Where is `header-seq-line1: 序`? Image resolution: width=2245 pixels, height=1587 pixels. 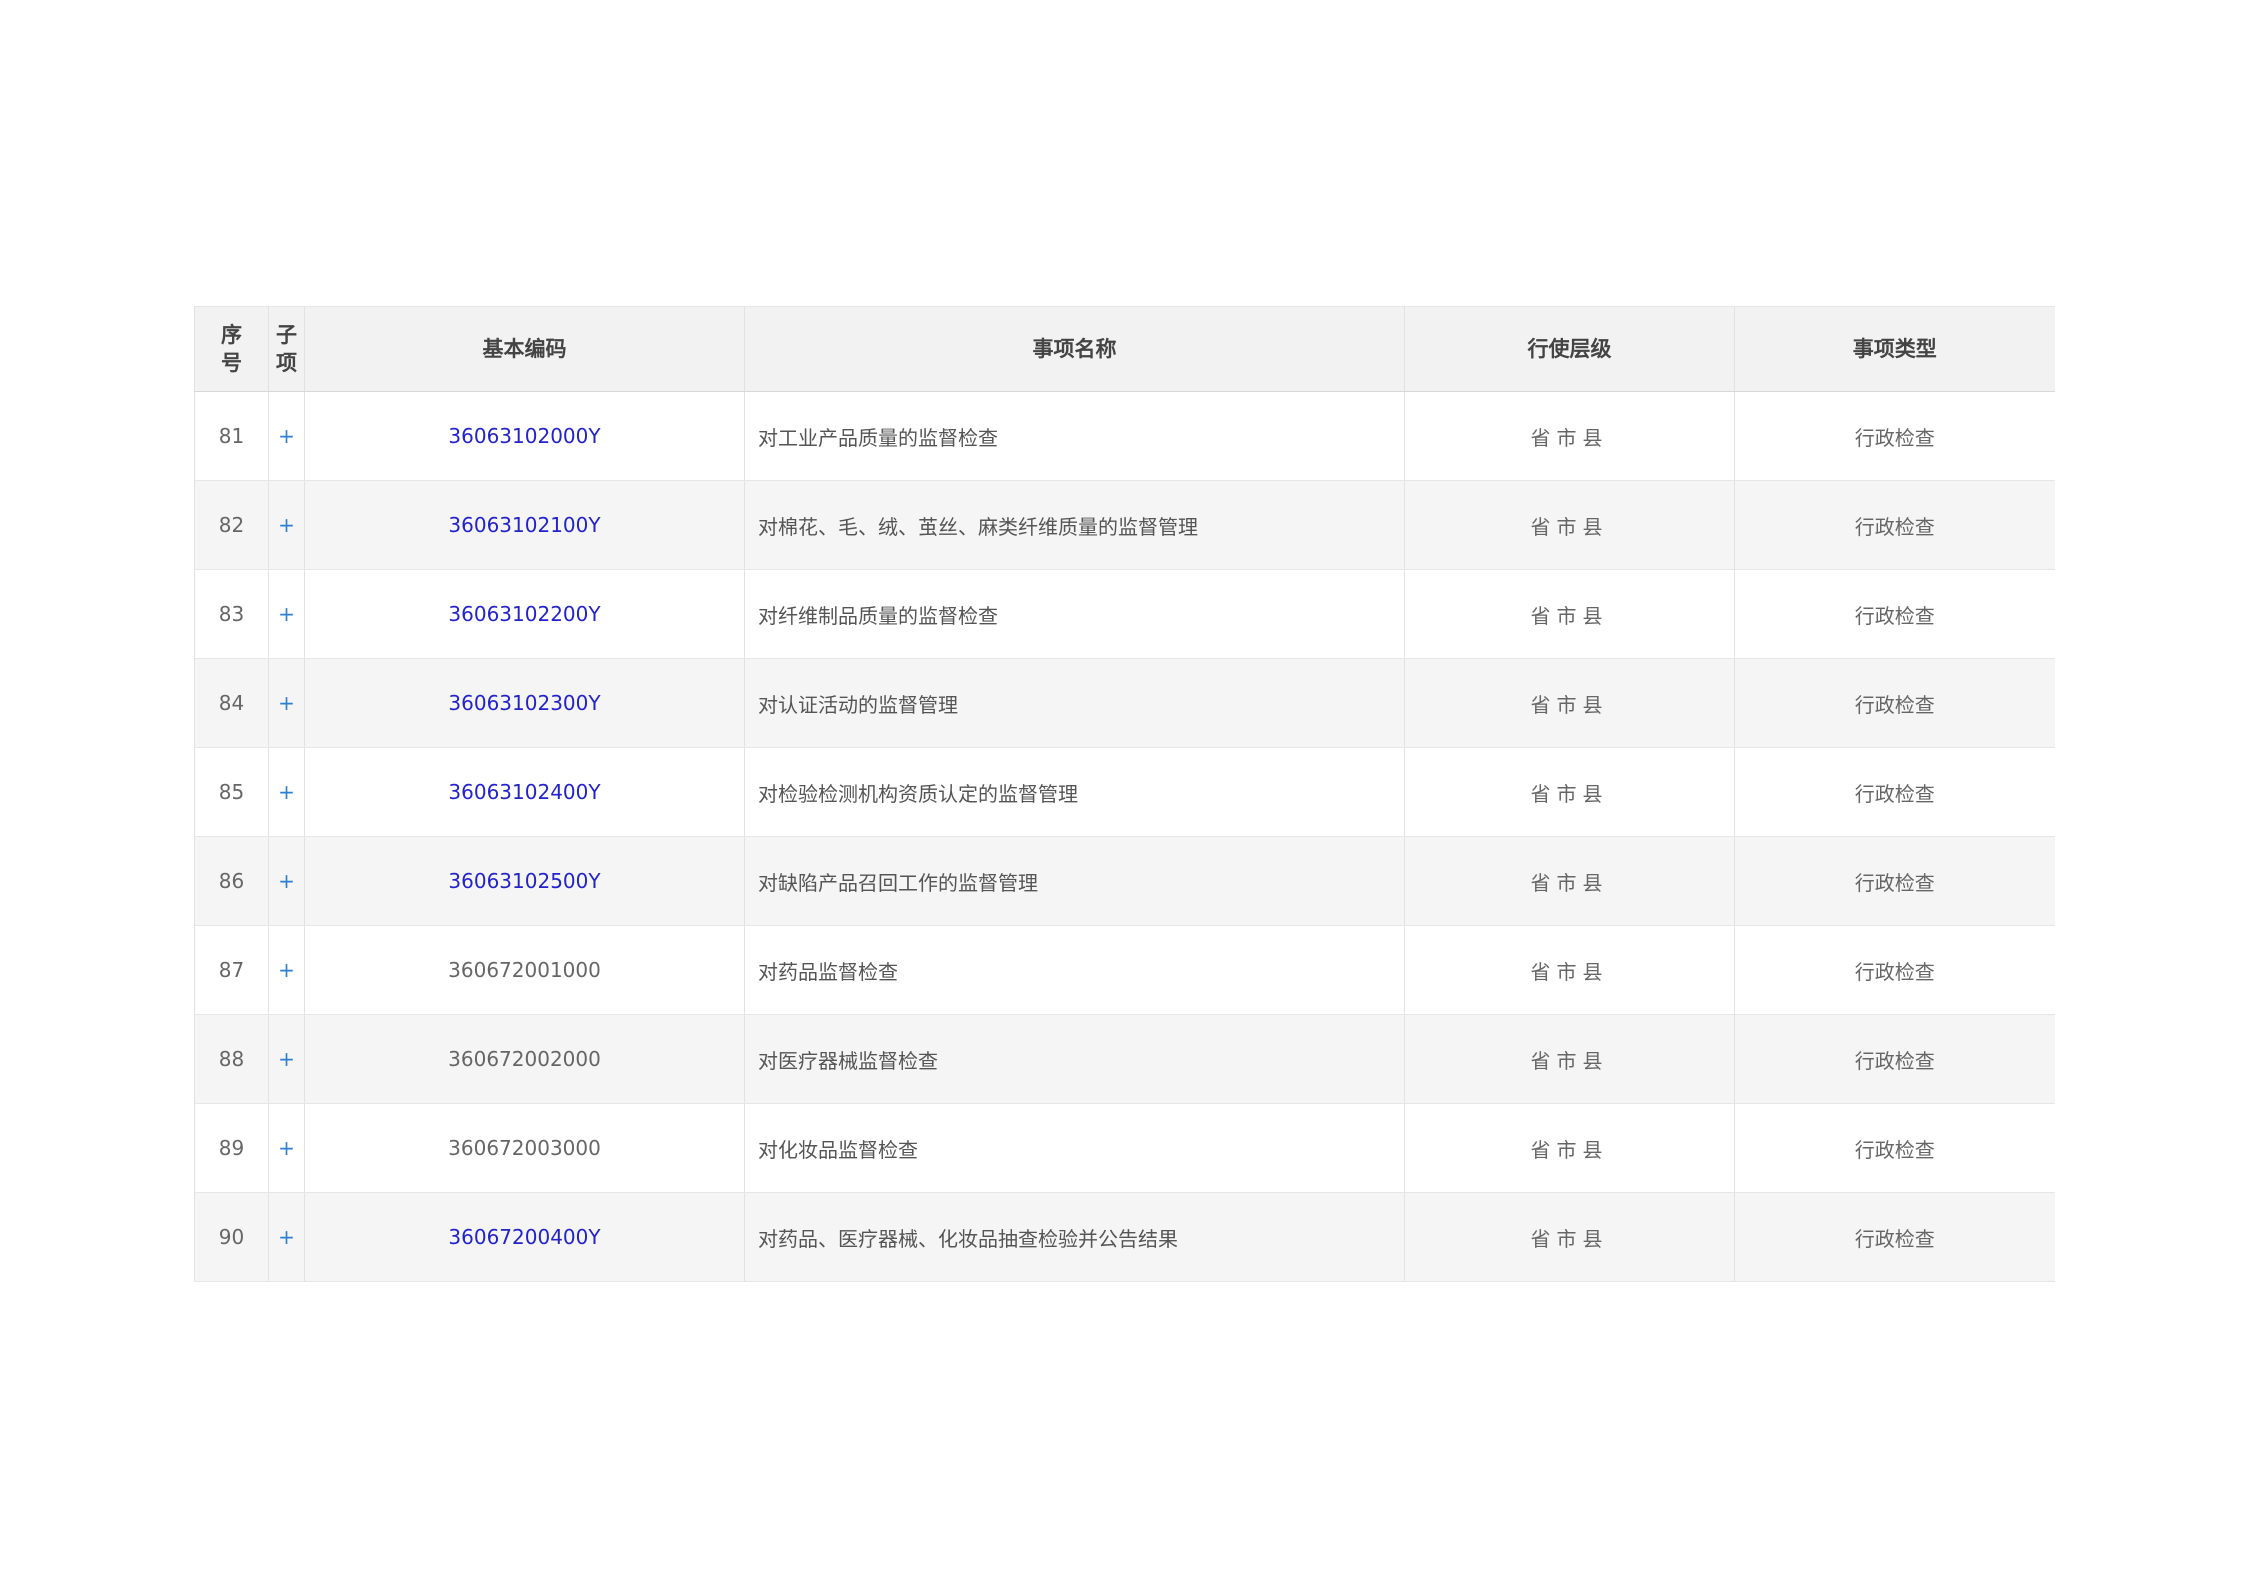 header-seq-line1: 序 is located at coordinates (231, 335).